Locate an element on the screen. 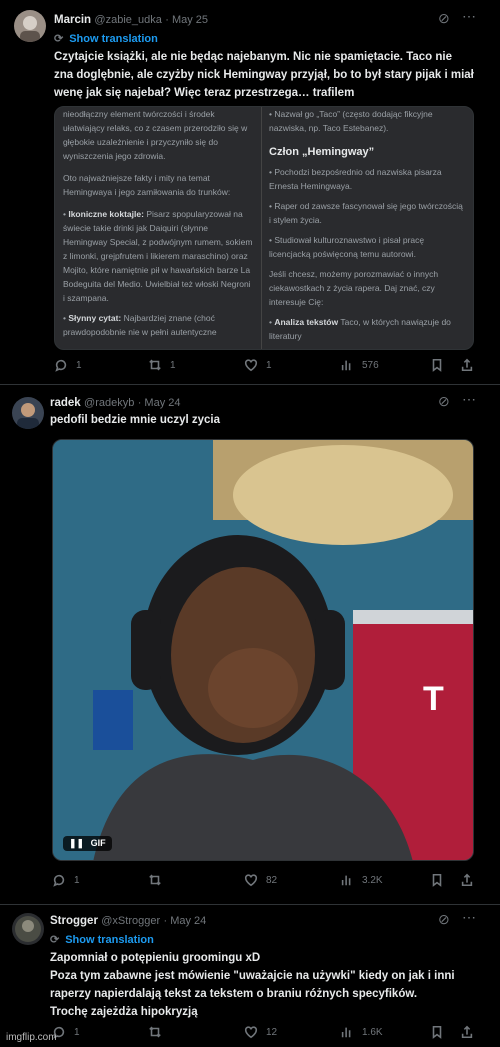  pause-icon: ❚❚ is located at coordinates (77, 843).